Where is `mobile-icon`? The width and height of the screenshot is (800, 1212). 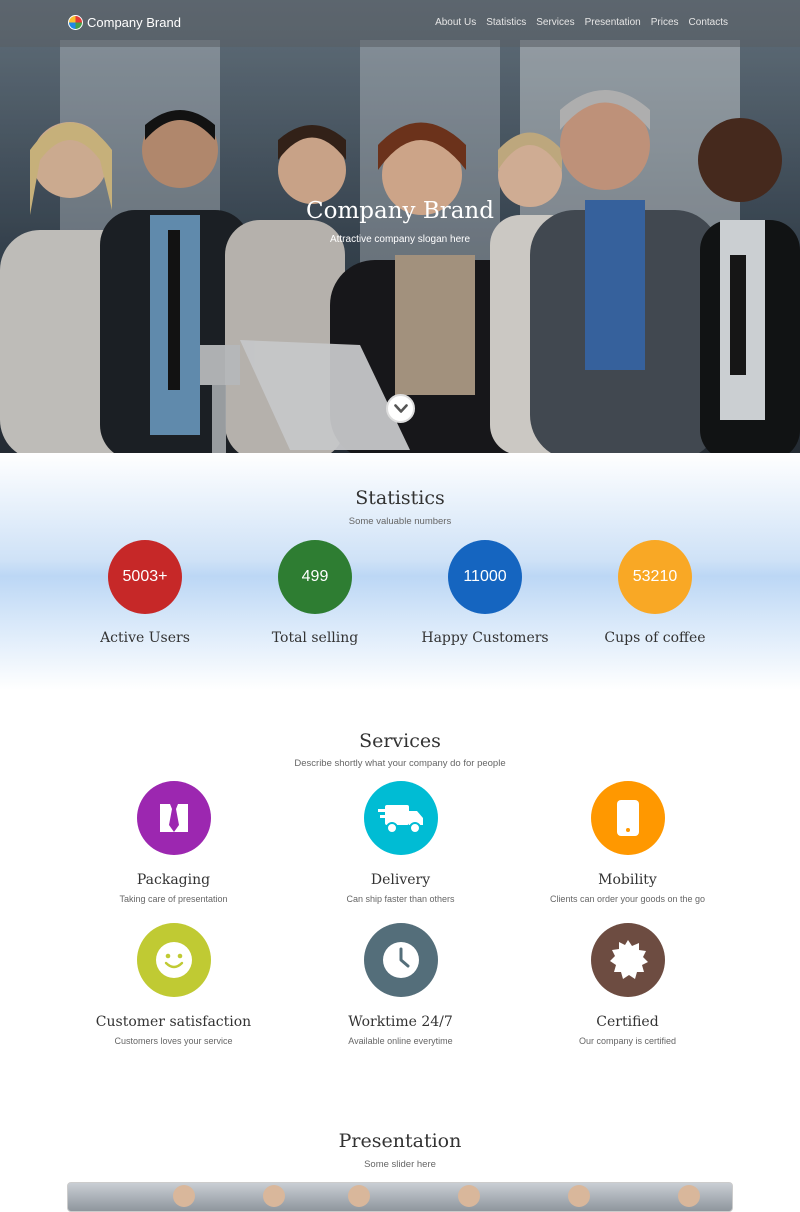 mobile-icon is located at coordinates (627, 818).